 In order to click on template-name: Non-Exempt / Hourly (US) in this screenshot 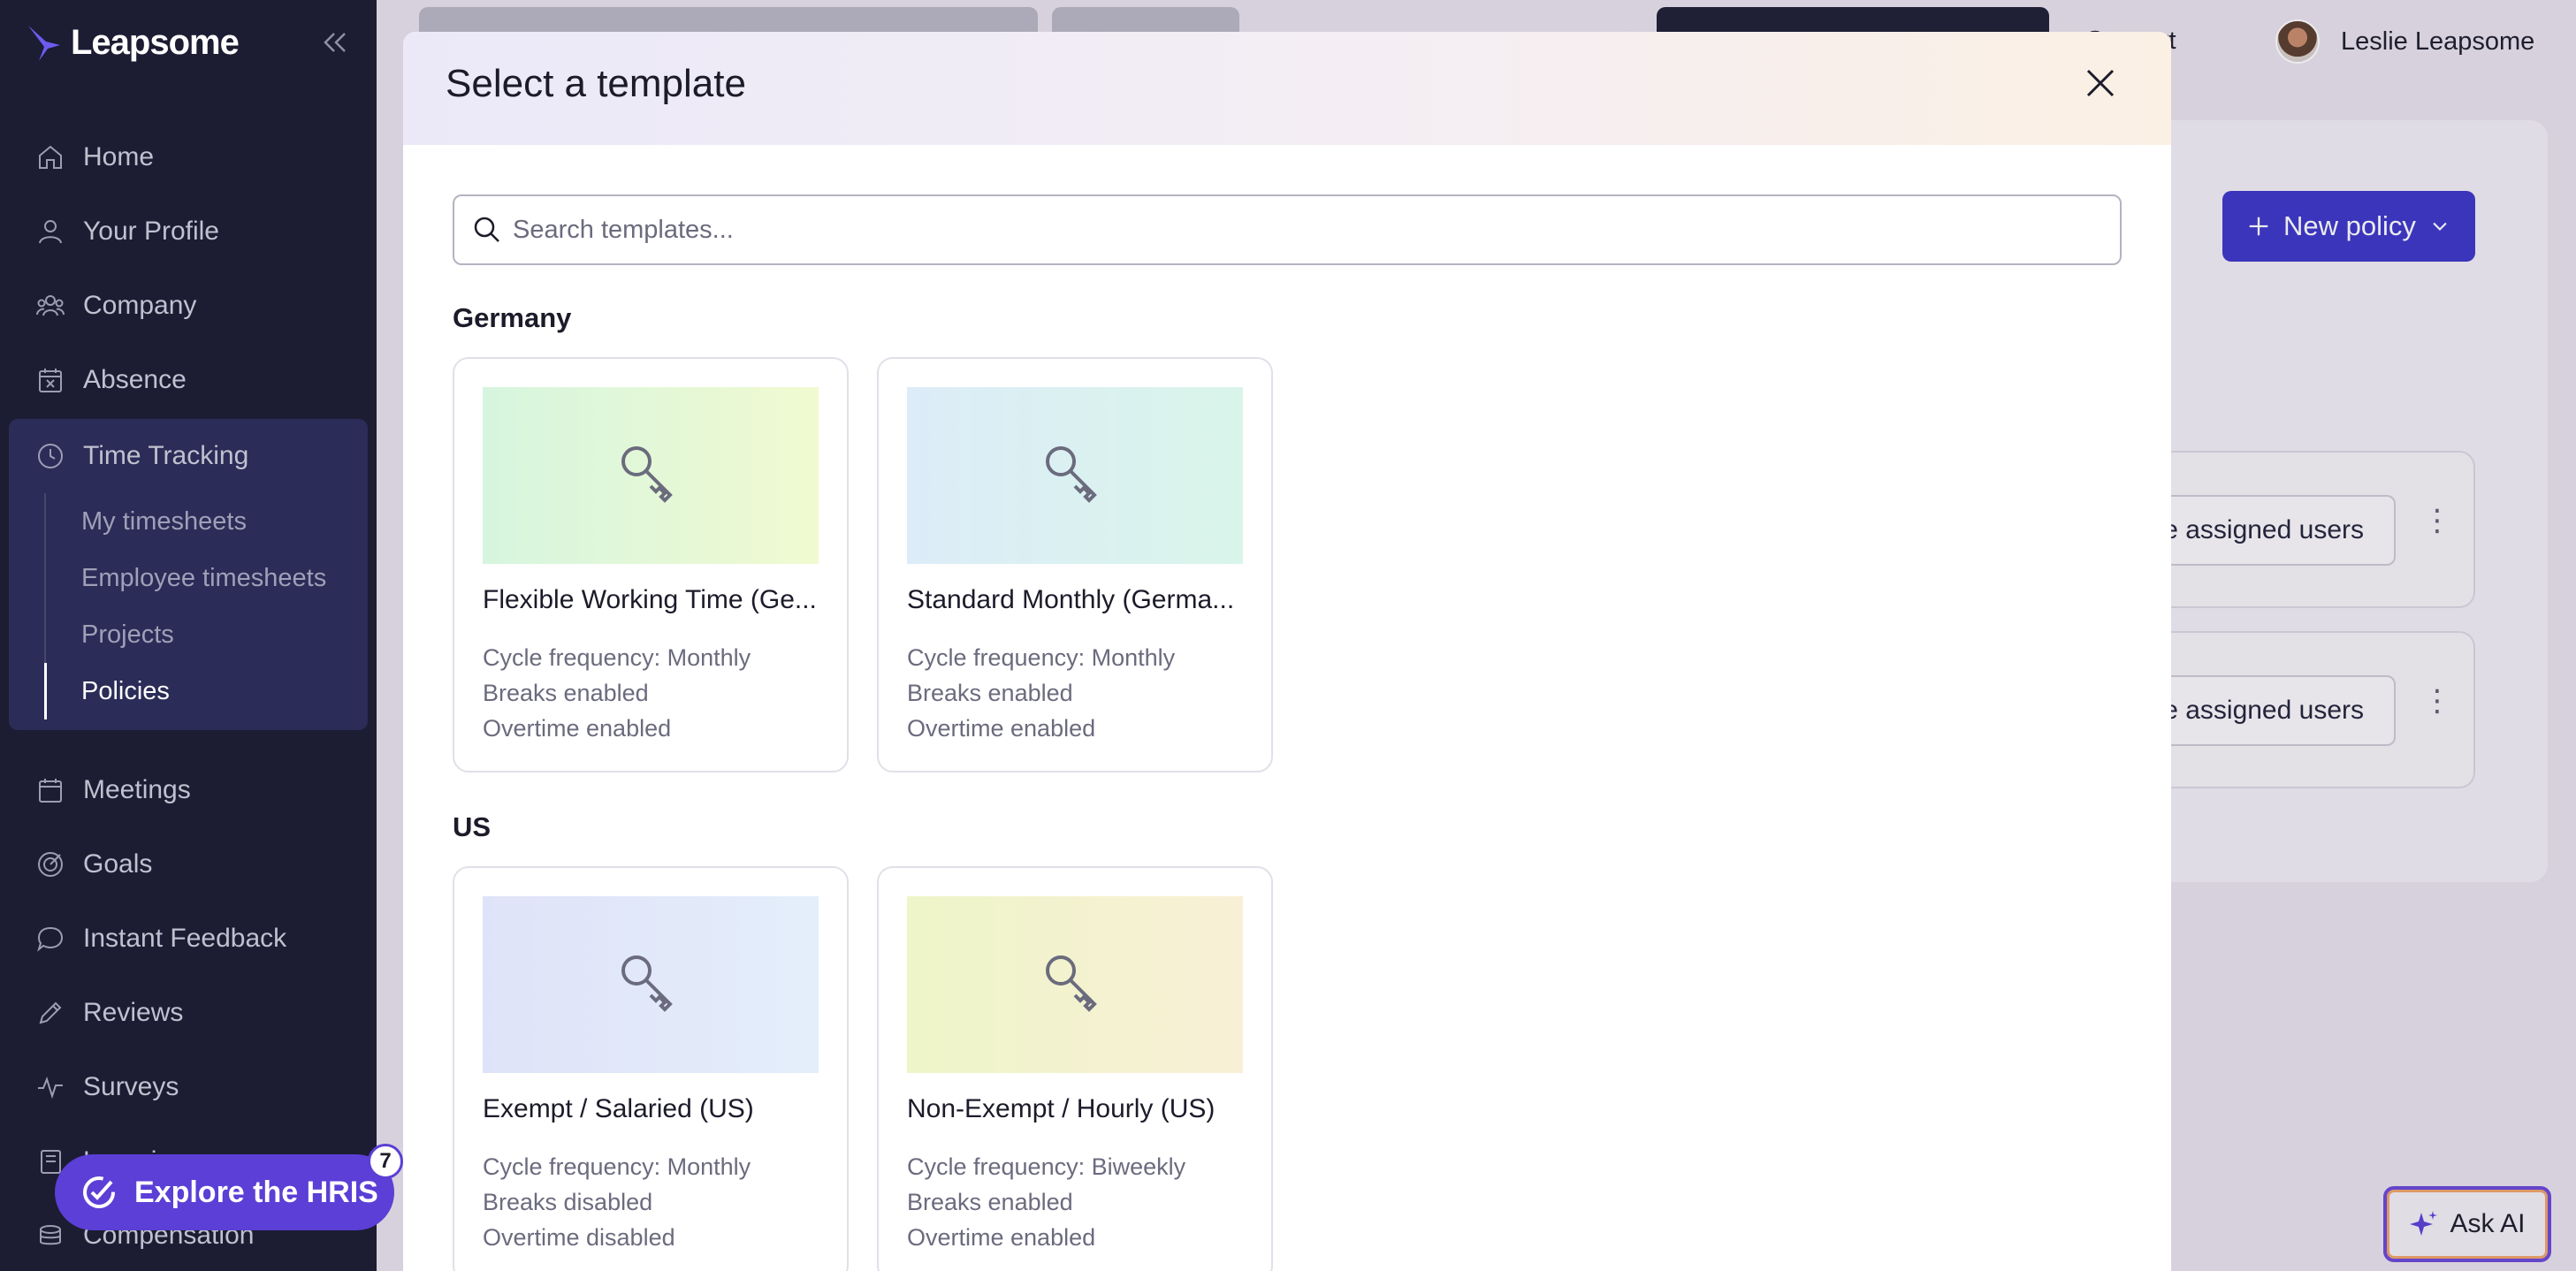, I will do `click(1061, 1108)`.